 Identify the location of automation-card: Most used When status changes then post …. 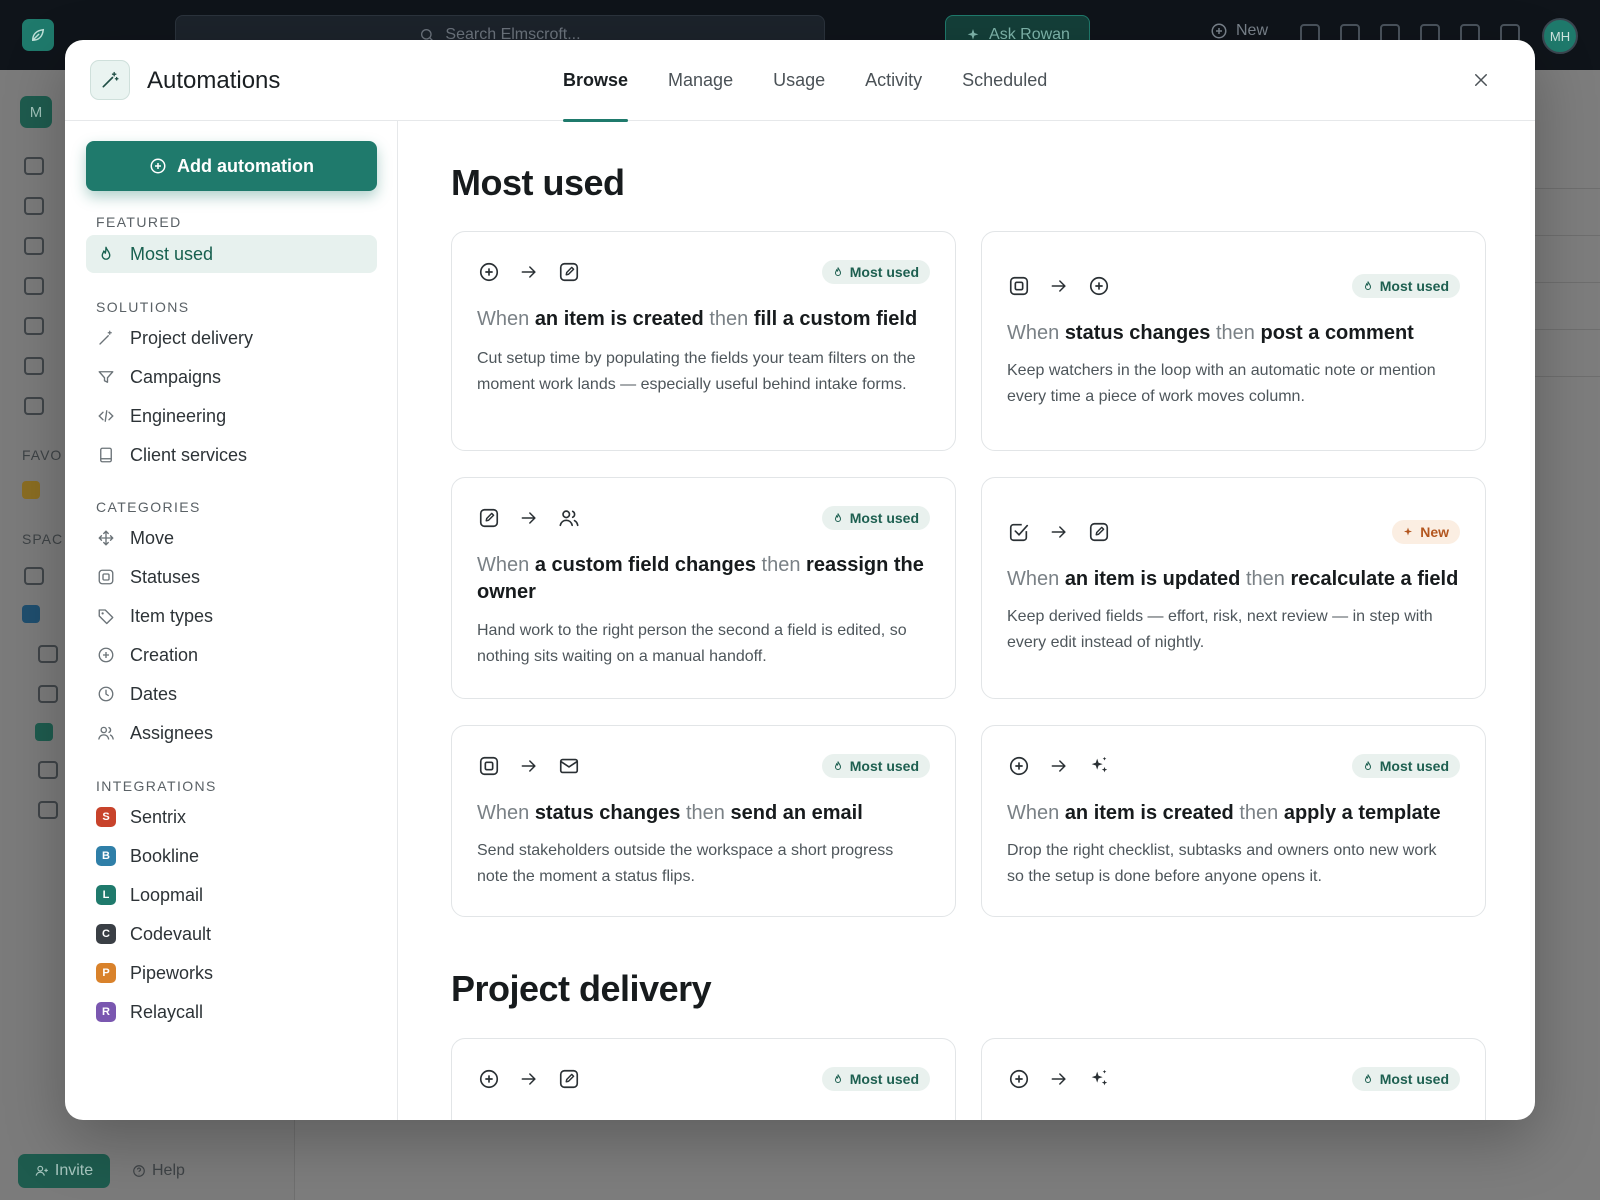
(1233, 341).